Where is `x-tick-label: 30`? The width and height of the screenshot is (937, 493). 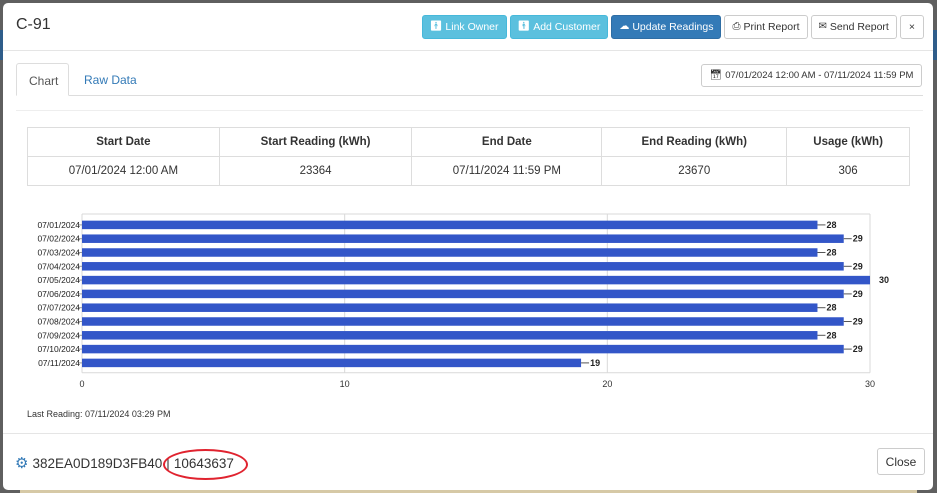 x-tick-label: 30 is located at coordinates (870, 383).